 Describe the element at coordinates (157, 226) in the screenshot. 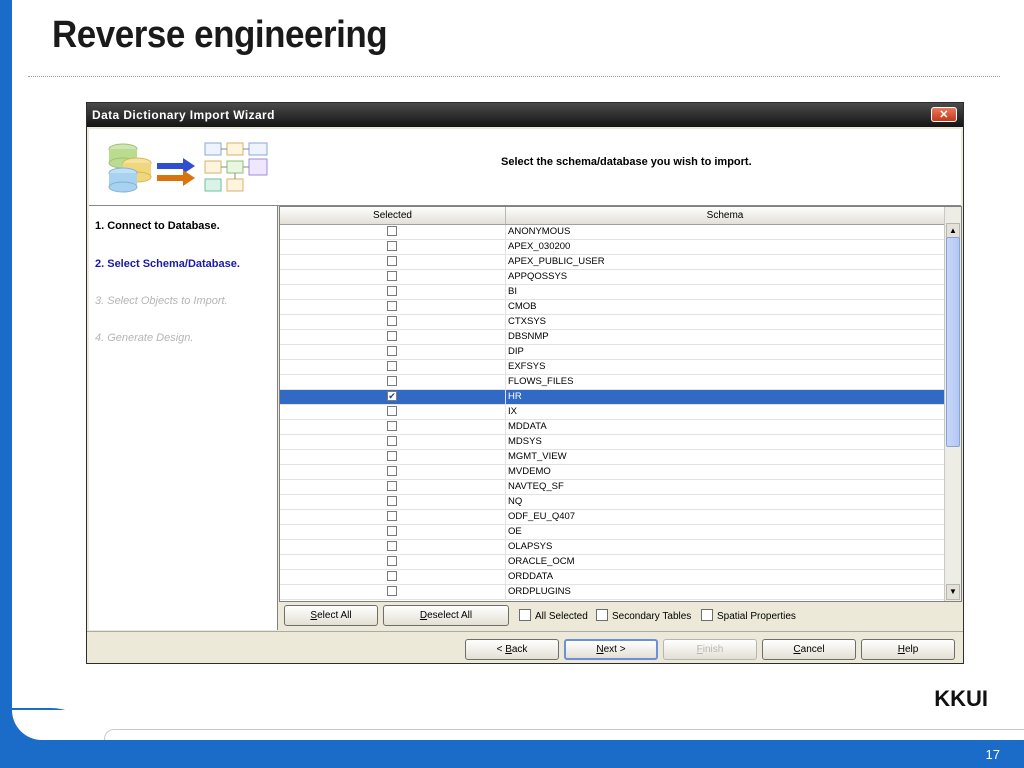

I see `step-connect-to-database: 1. Connect to Database.` at that location.